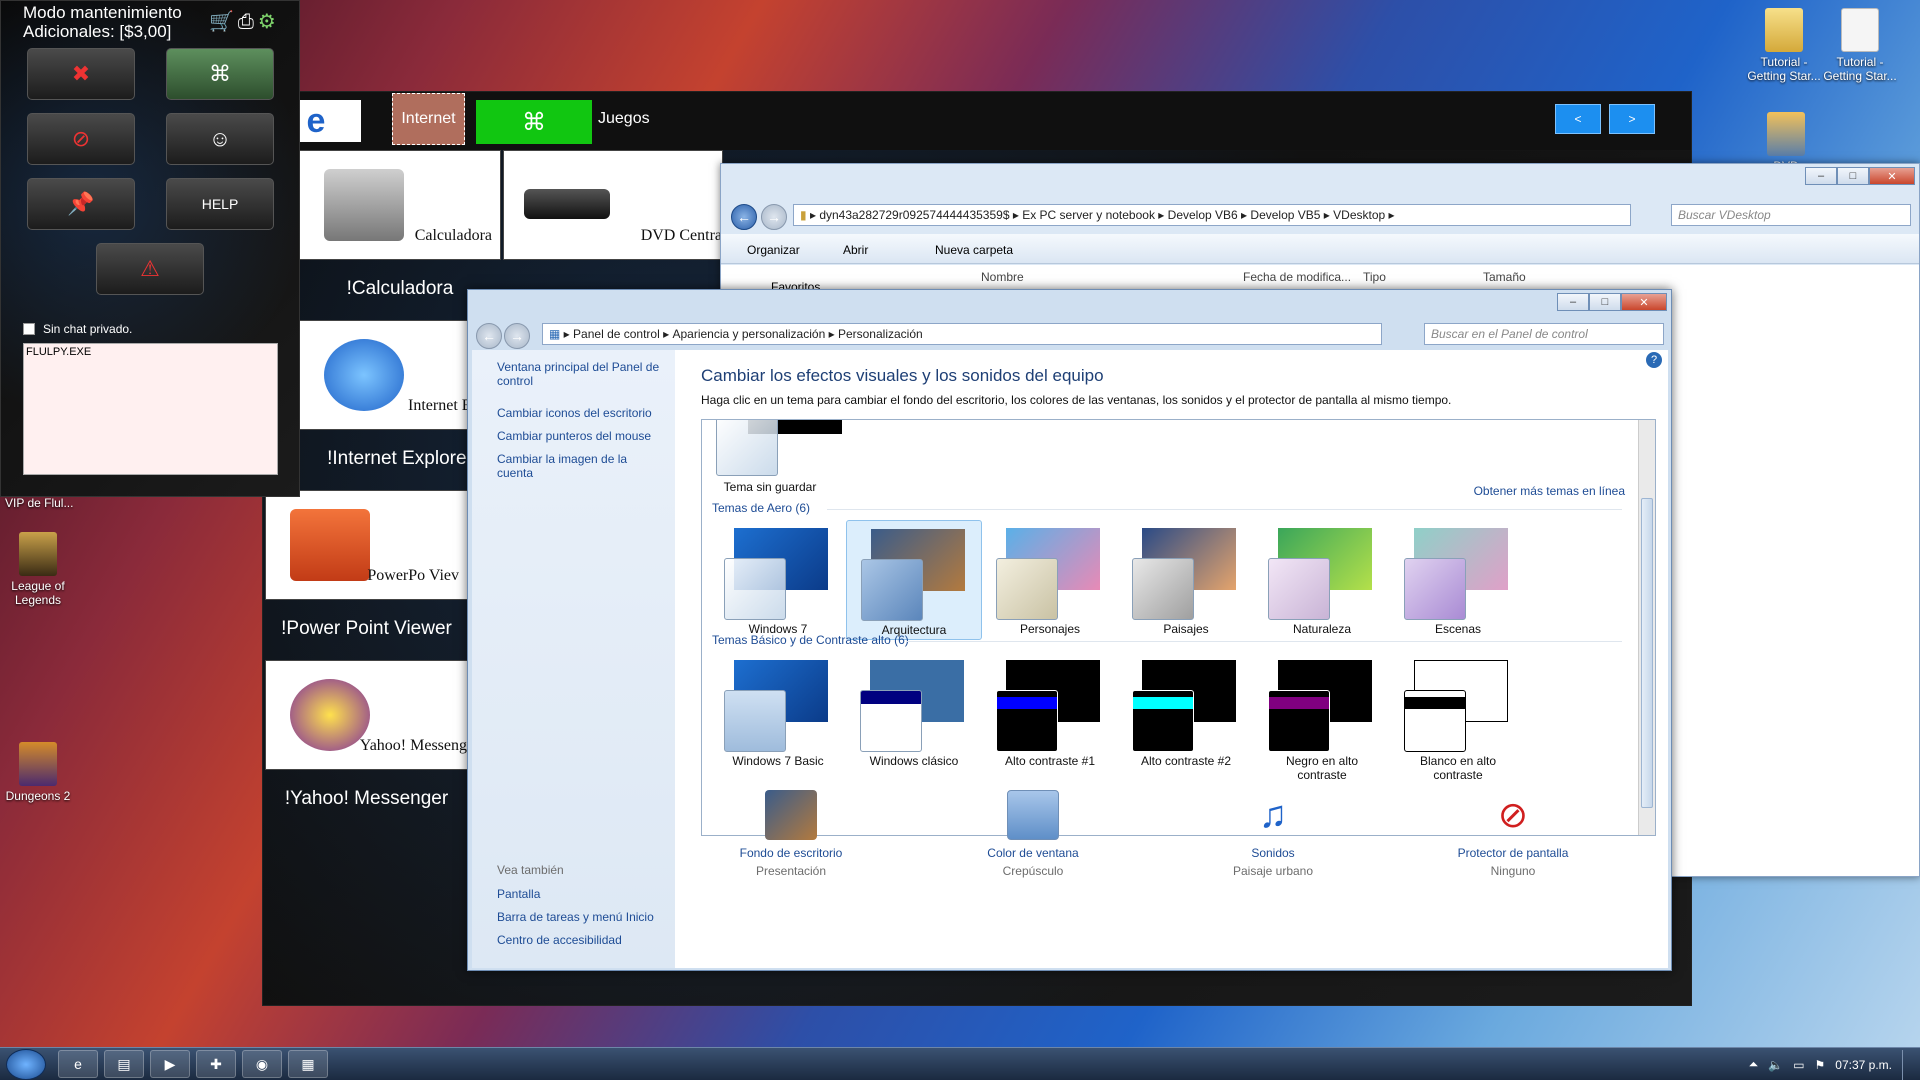  I want to click on printer-icon: ⎙, so click(248, 22).